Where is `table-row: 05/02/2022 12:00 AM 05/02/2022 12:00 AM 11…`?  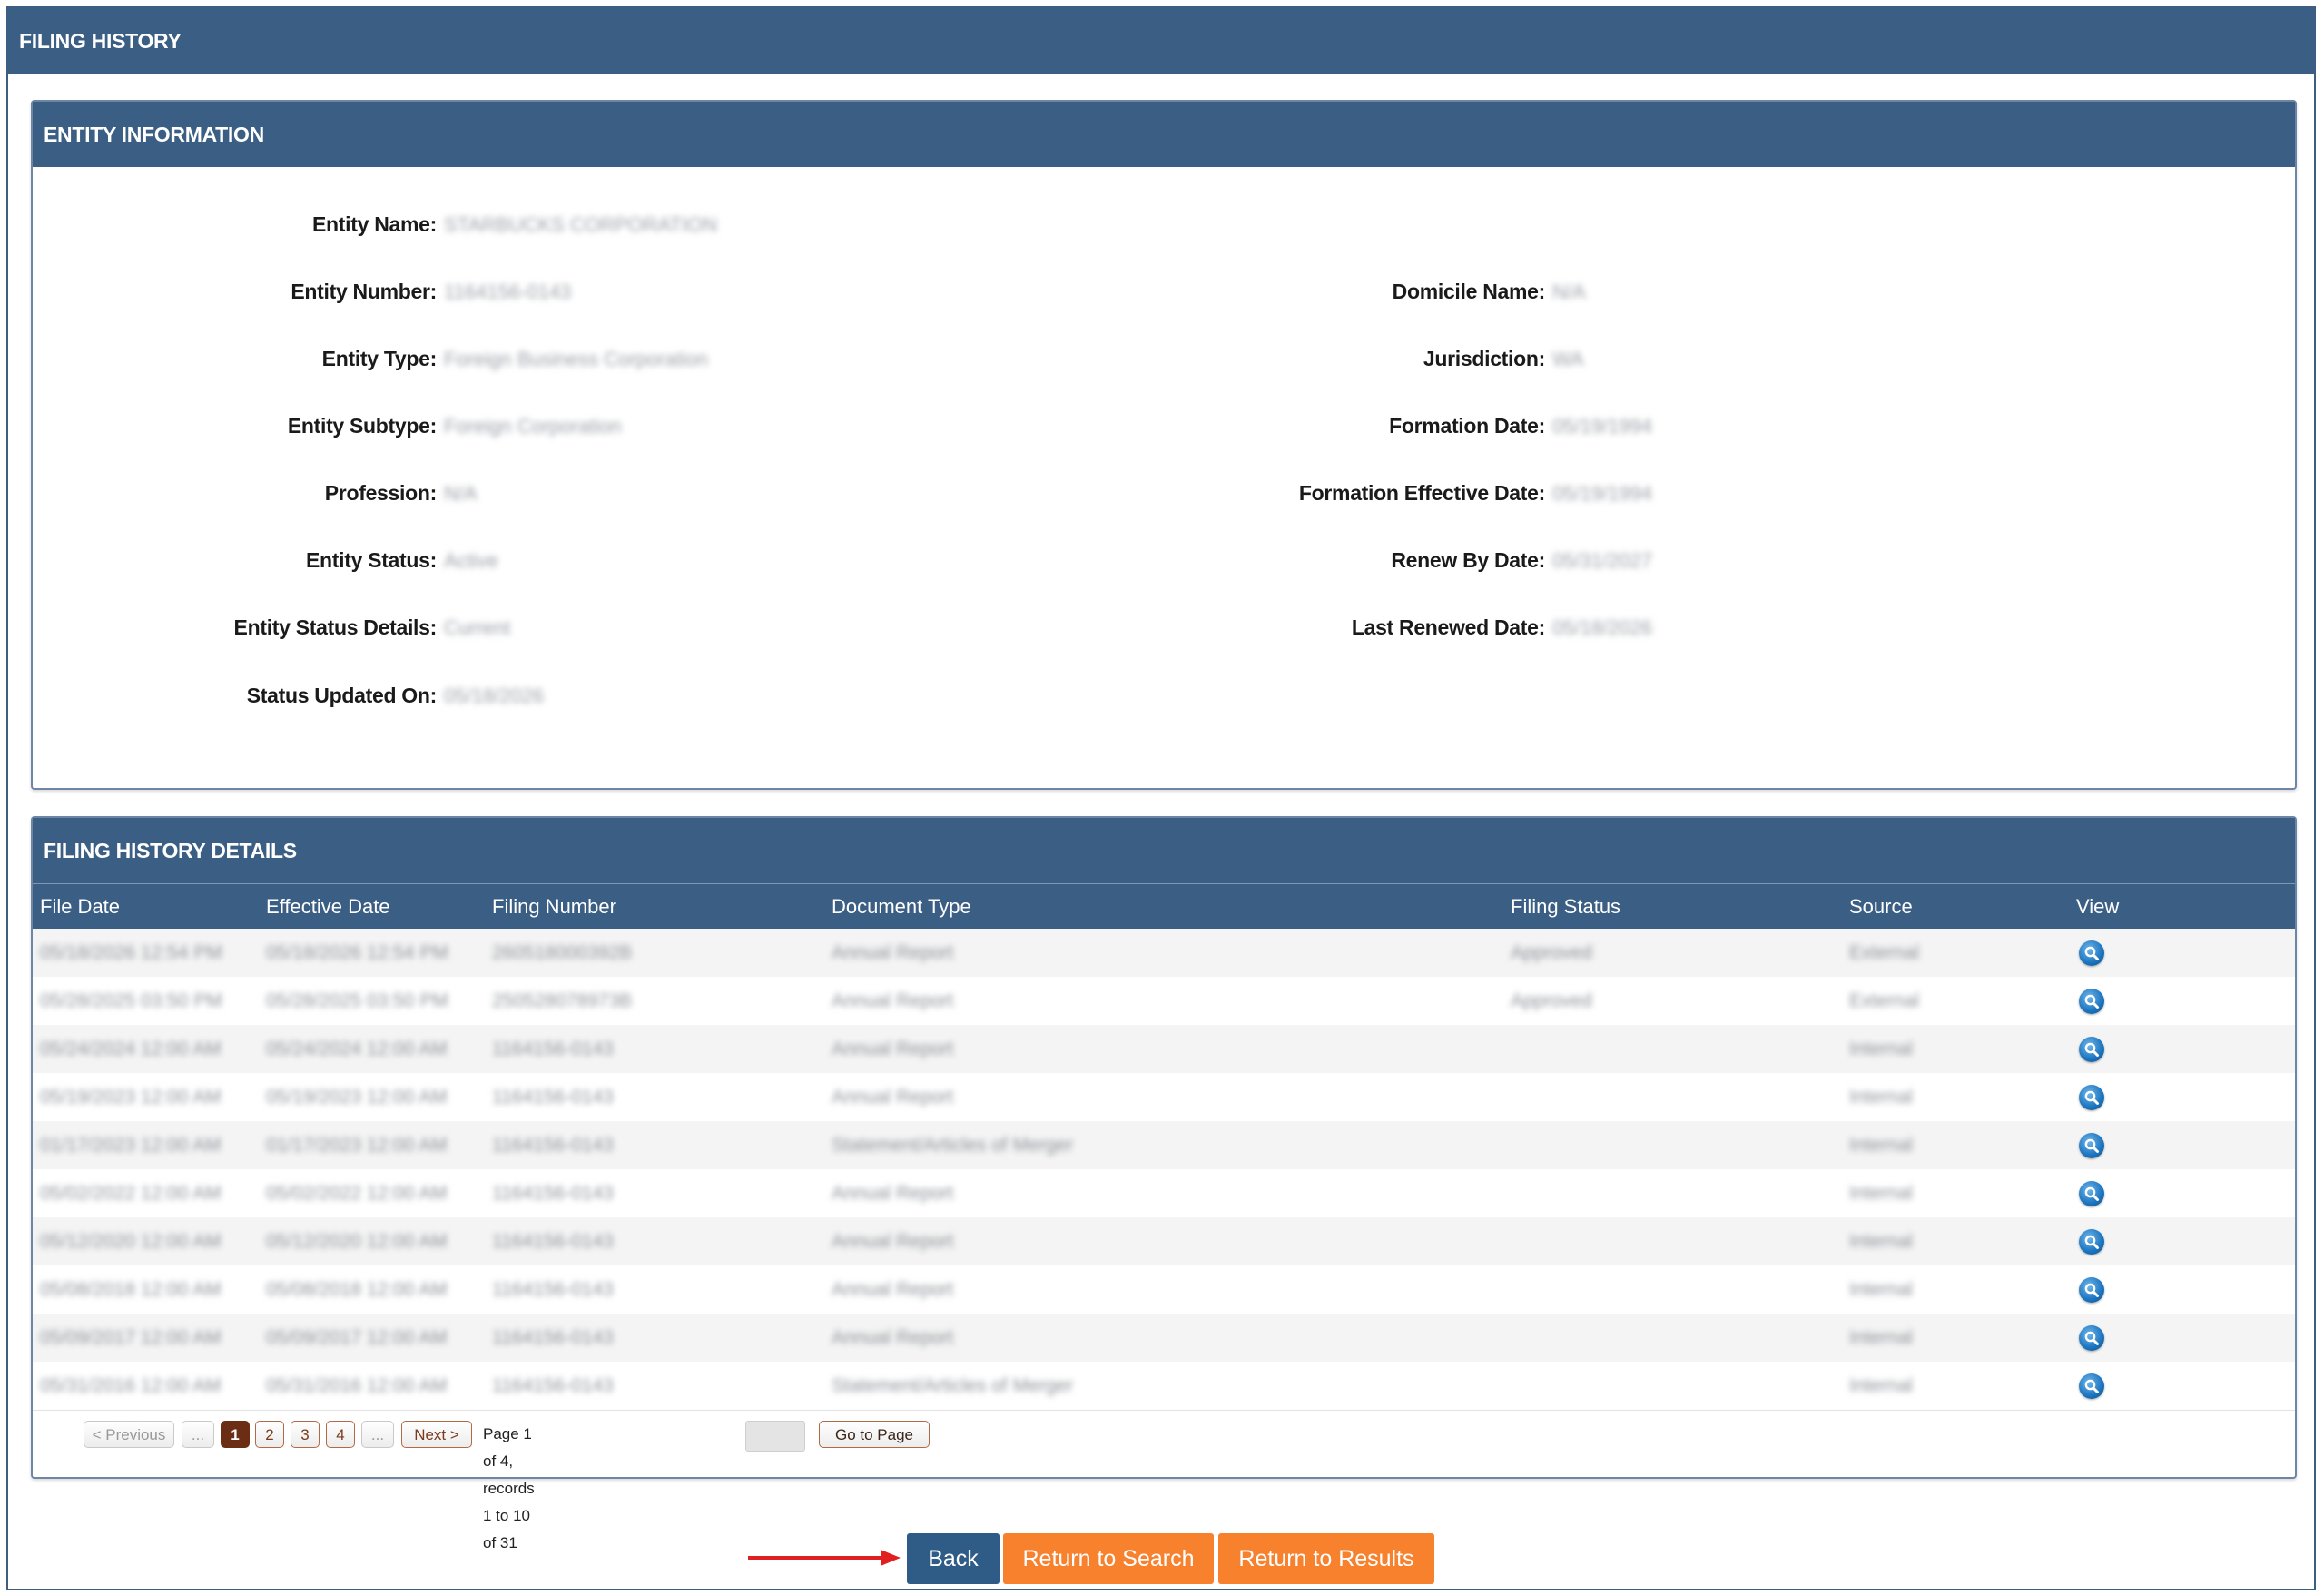
table-row: 05/02/2022 12:00 AM 05/02/2022 12:00 AM 11… is located at coordinates (1164, 1193).